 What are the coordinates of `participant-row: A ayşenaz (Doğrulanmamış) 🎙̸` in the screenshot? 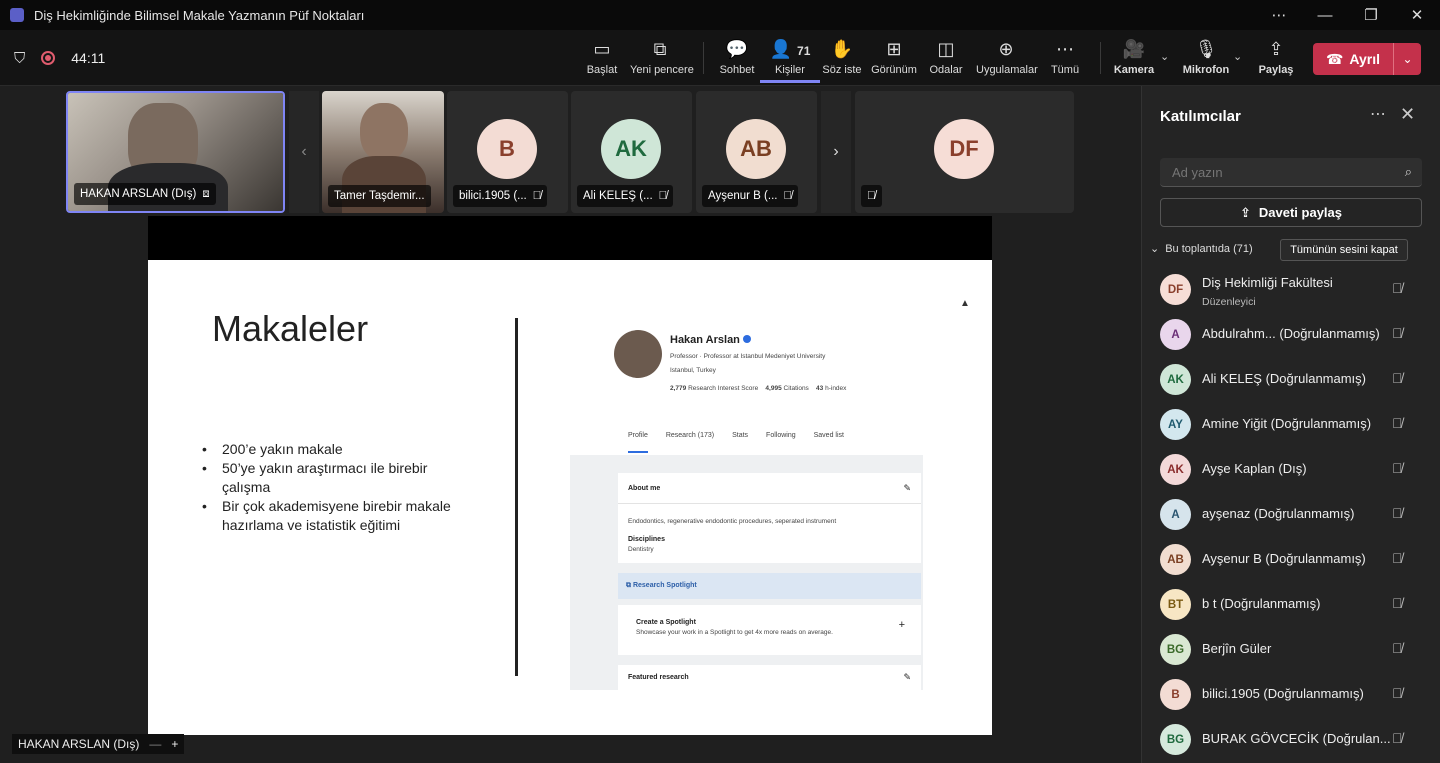 It's located at (1291, 515).